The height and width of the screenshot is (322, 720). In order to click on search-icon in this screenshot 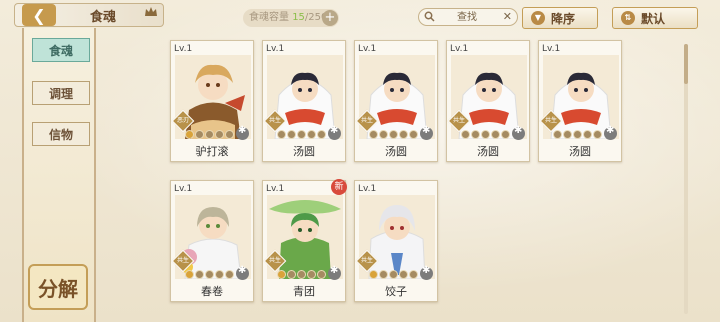, I will do `click(429, 16)`.